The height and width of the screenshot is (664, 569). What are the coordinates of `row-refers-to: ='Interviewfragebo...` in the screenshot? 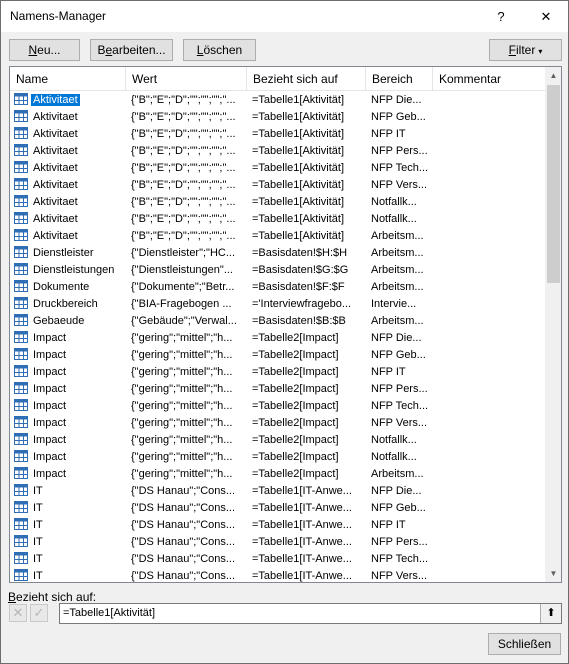 It's located at (302, 304).